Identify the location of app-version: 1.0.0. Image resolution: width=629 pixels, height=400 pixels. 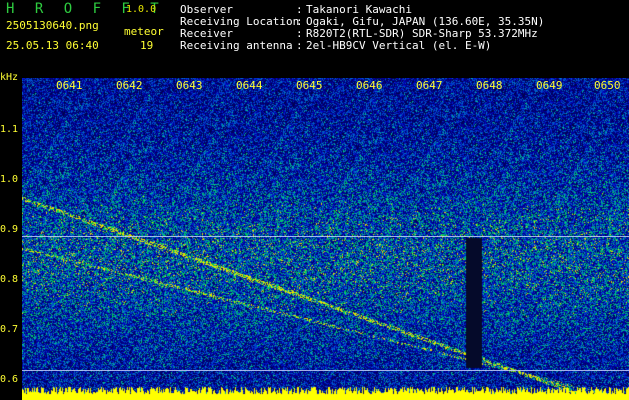
(141, 9).